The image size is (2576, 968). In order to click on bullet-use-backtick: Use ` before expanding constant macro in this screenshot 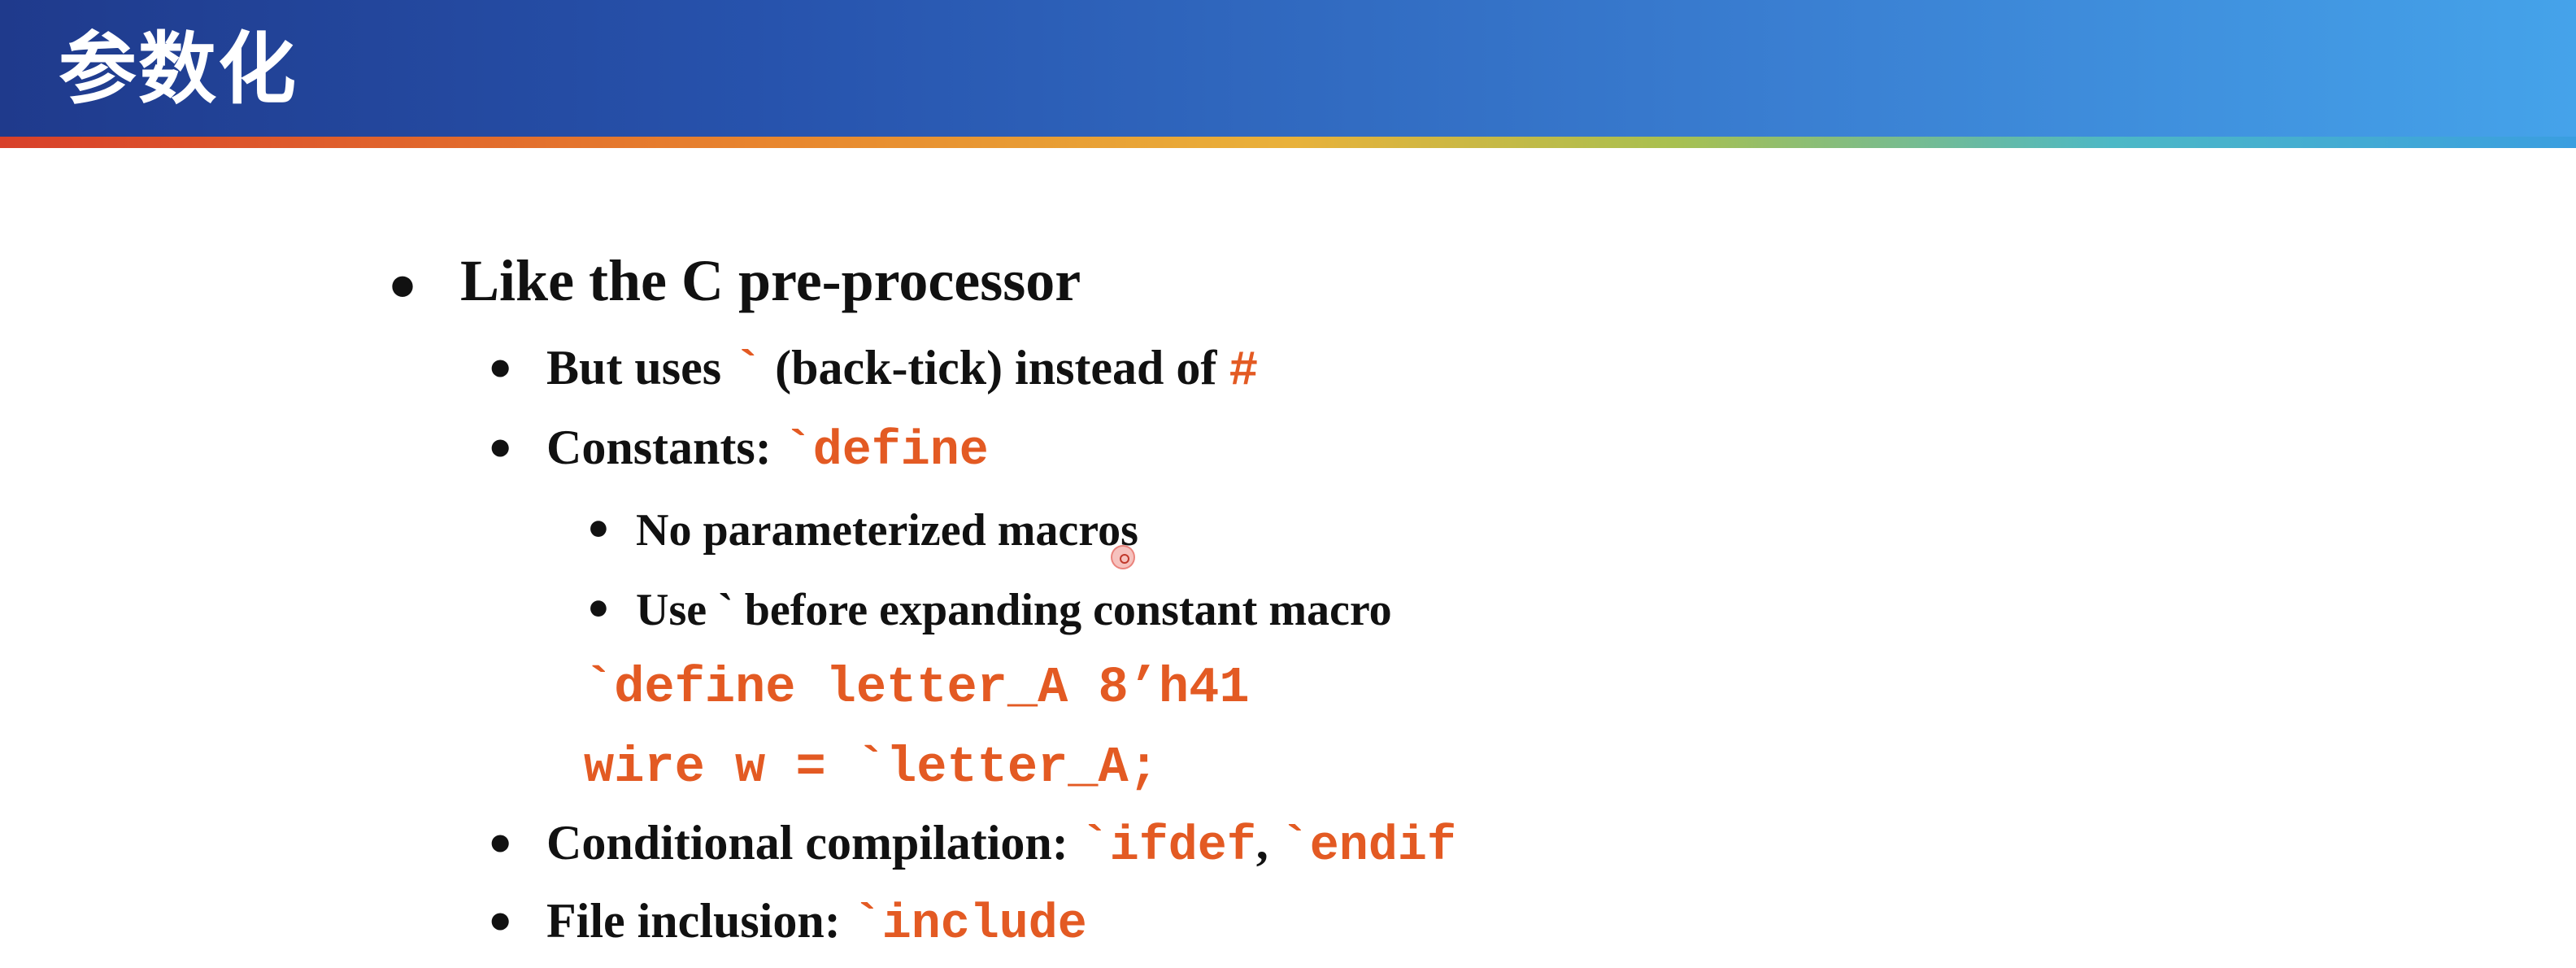, I will do `click(1014, 610)`.